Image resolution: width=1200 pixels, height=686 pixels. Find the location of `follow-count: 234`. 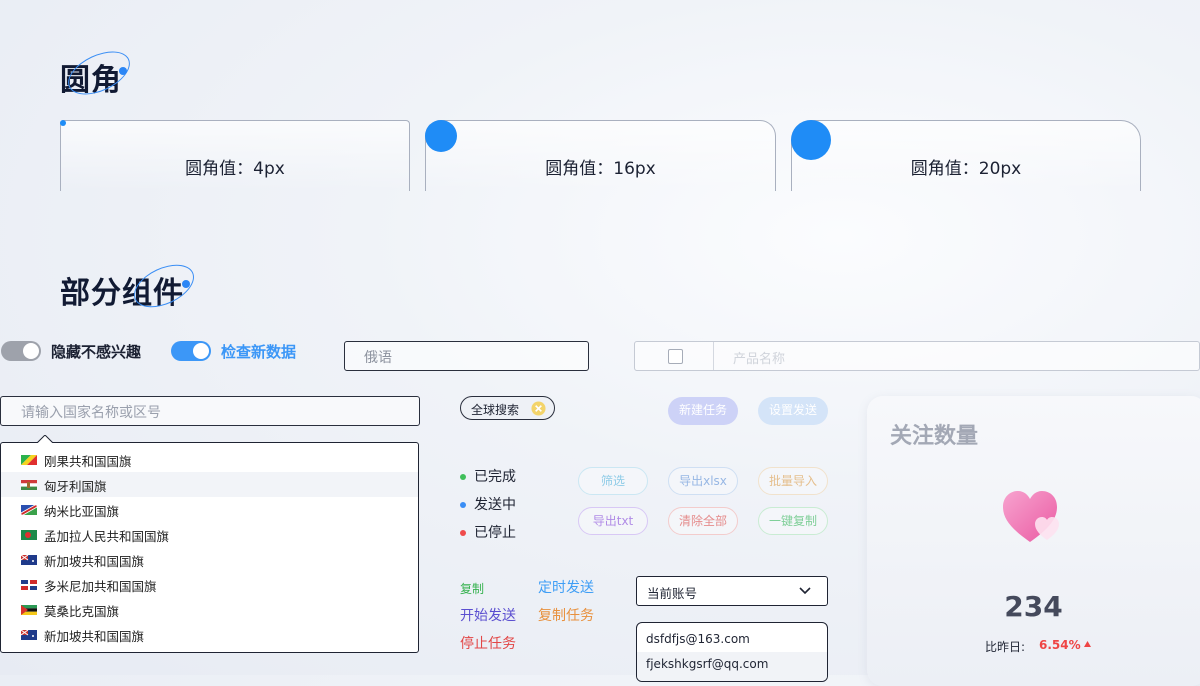

follow-count: 234 is located at coordinates (1033, 606).